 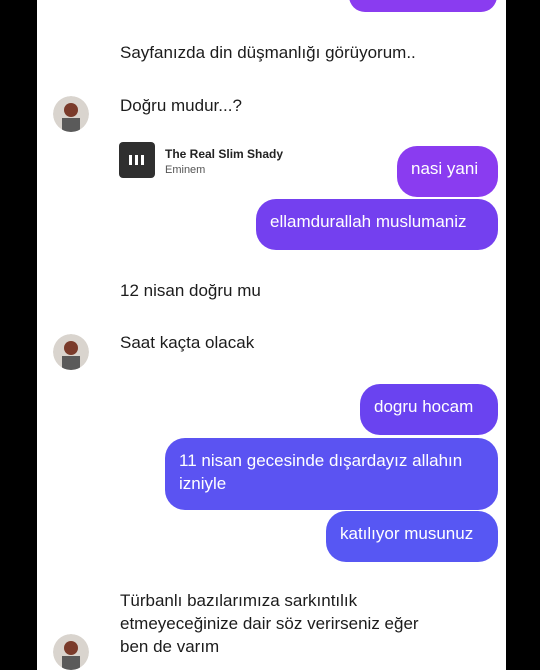 I want to click on music-title: The Real Slim Shady, so click(x=224, y=154).